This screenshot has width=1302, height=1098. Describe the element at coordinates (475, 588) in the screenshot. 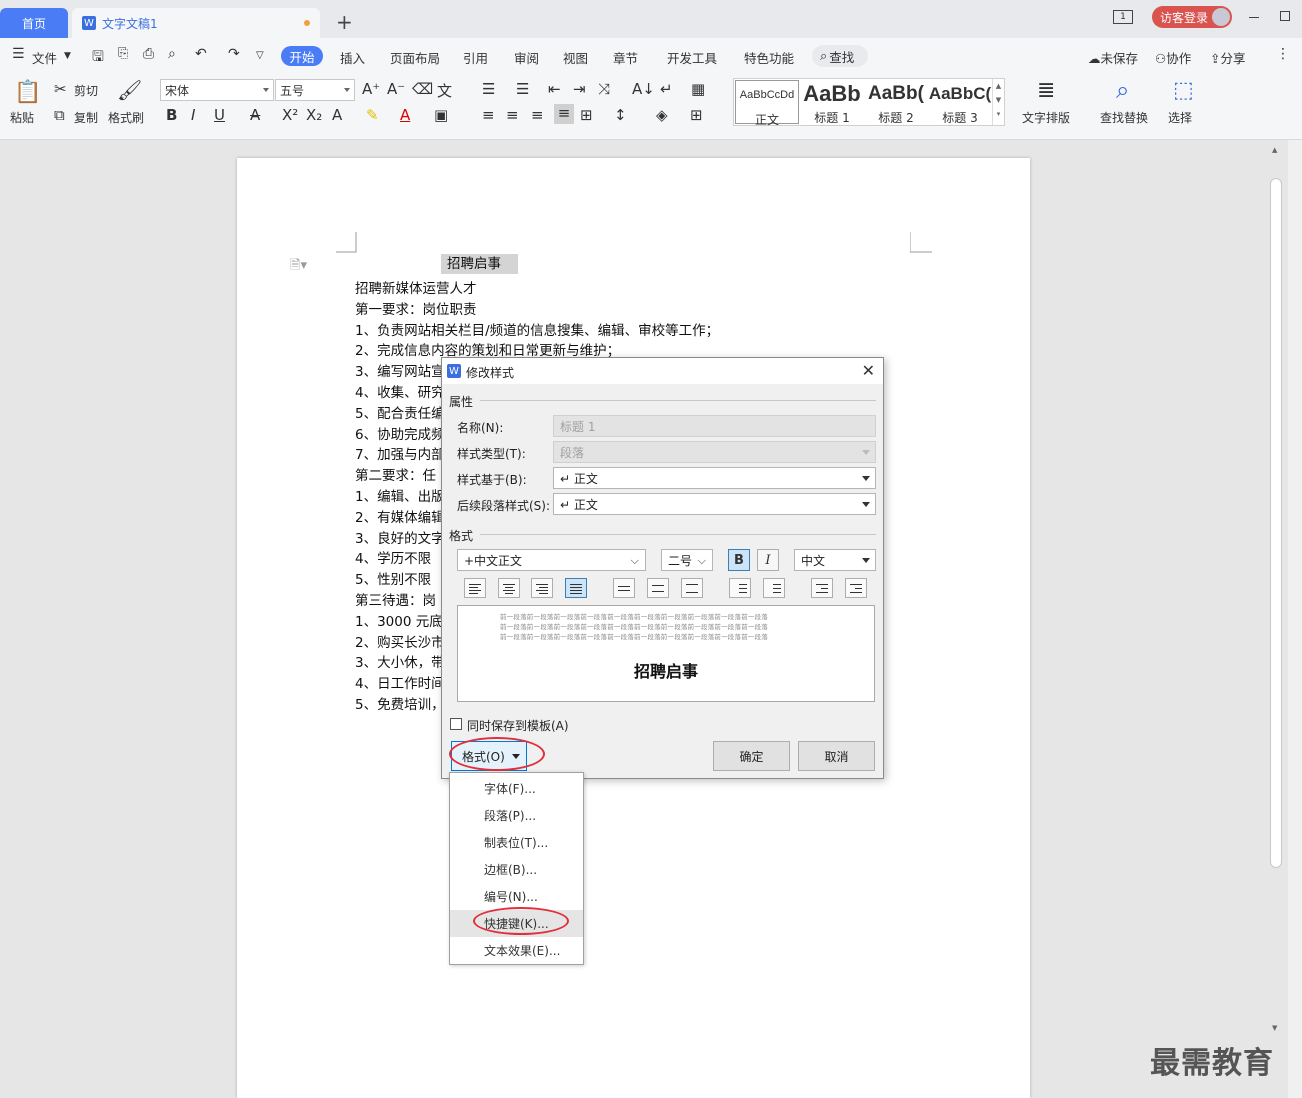

I see `align-left-button` at that location.